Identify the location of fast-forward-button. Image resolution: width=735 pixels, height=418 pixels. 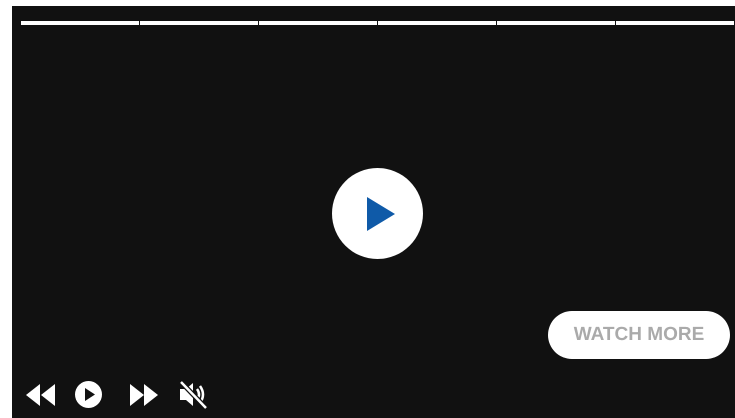
(144, 395).